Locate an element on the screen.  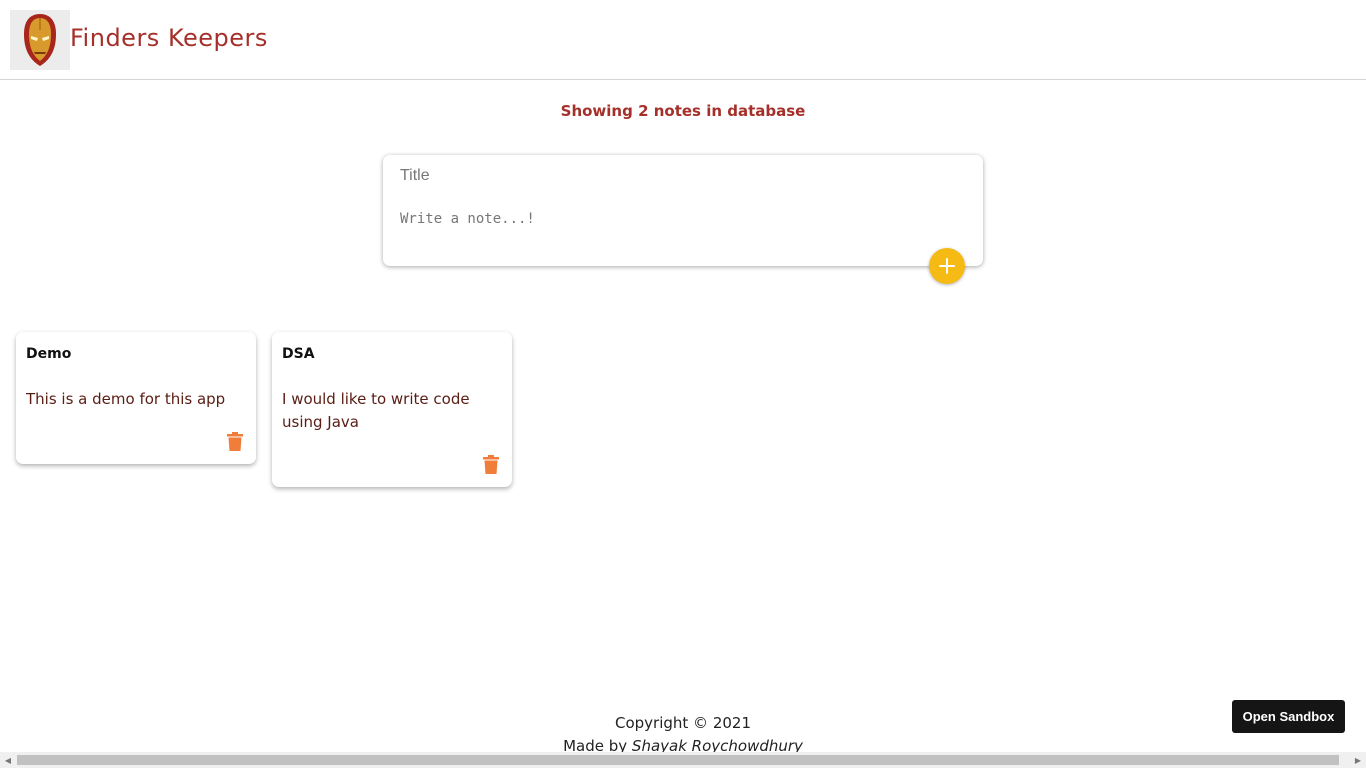
note-content: This is a demo for this app is located at coordinates (126, 399).